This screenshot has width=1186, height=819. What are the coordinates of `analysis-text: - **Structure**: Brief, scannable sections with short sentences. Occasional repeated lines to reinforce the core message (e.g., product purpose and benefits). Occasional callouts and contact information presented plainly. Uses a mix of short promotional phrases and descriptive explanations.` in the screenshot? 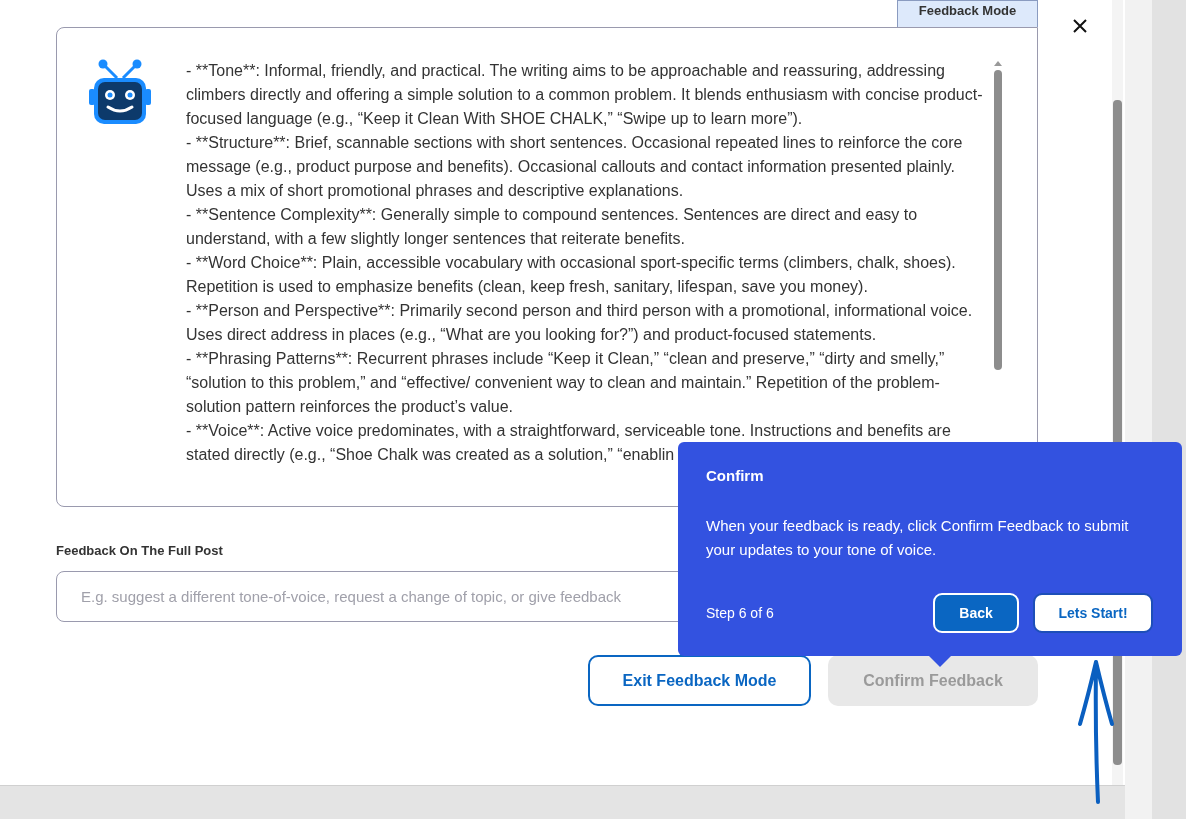 It's located at (575, 167).